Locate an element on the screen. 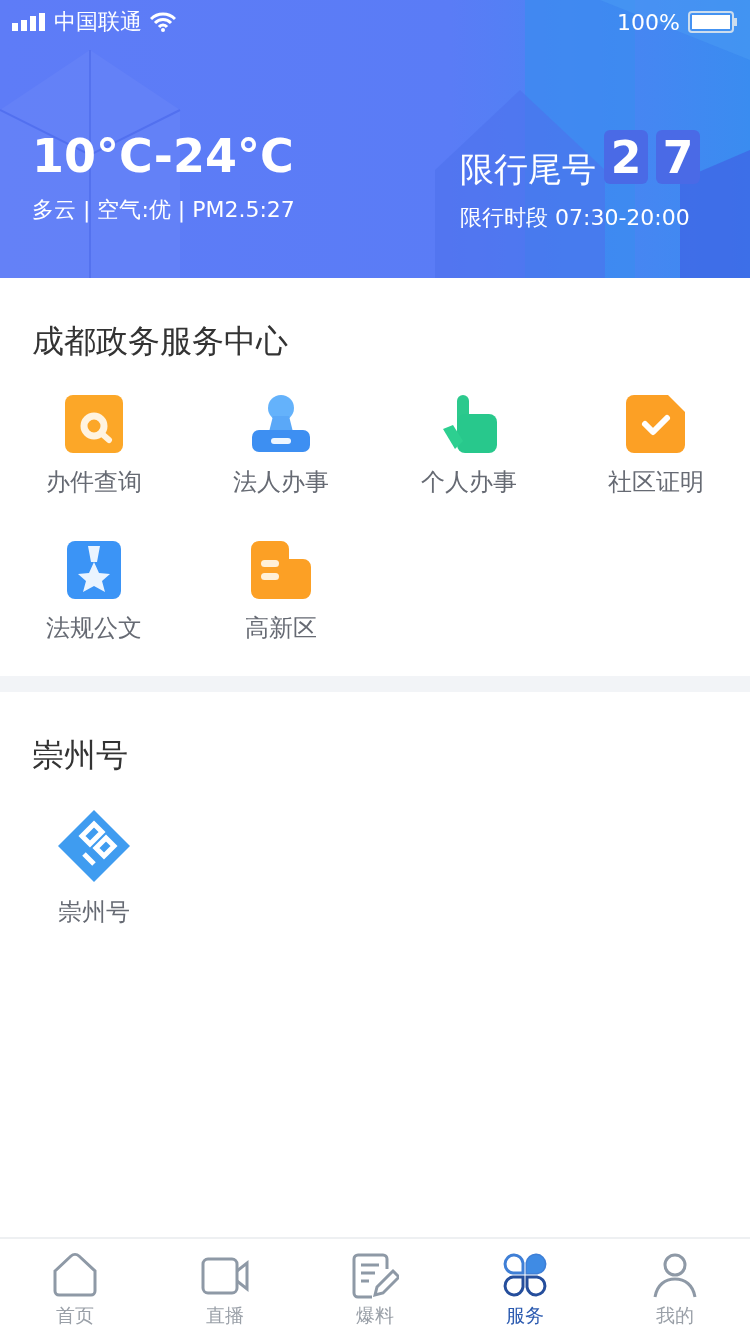 Image resolution: width=750 pixels, height=1335 pixels. restriction-label: 限行尾号 is located at coordinates (528, 169).